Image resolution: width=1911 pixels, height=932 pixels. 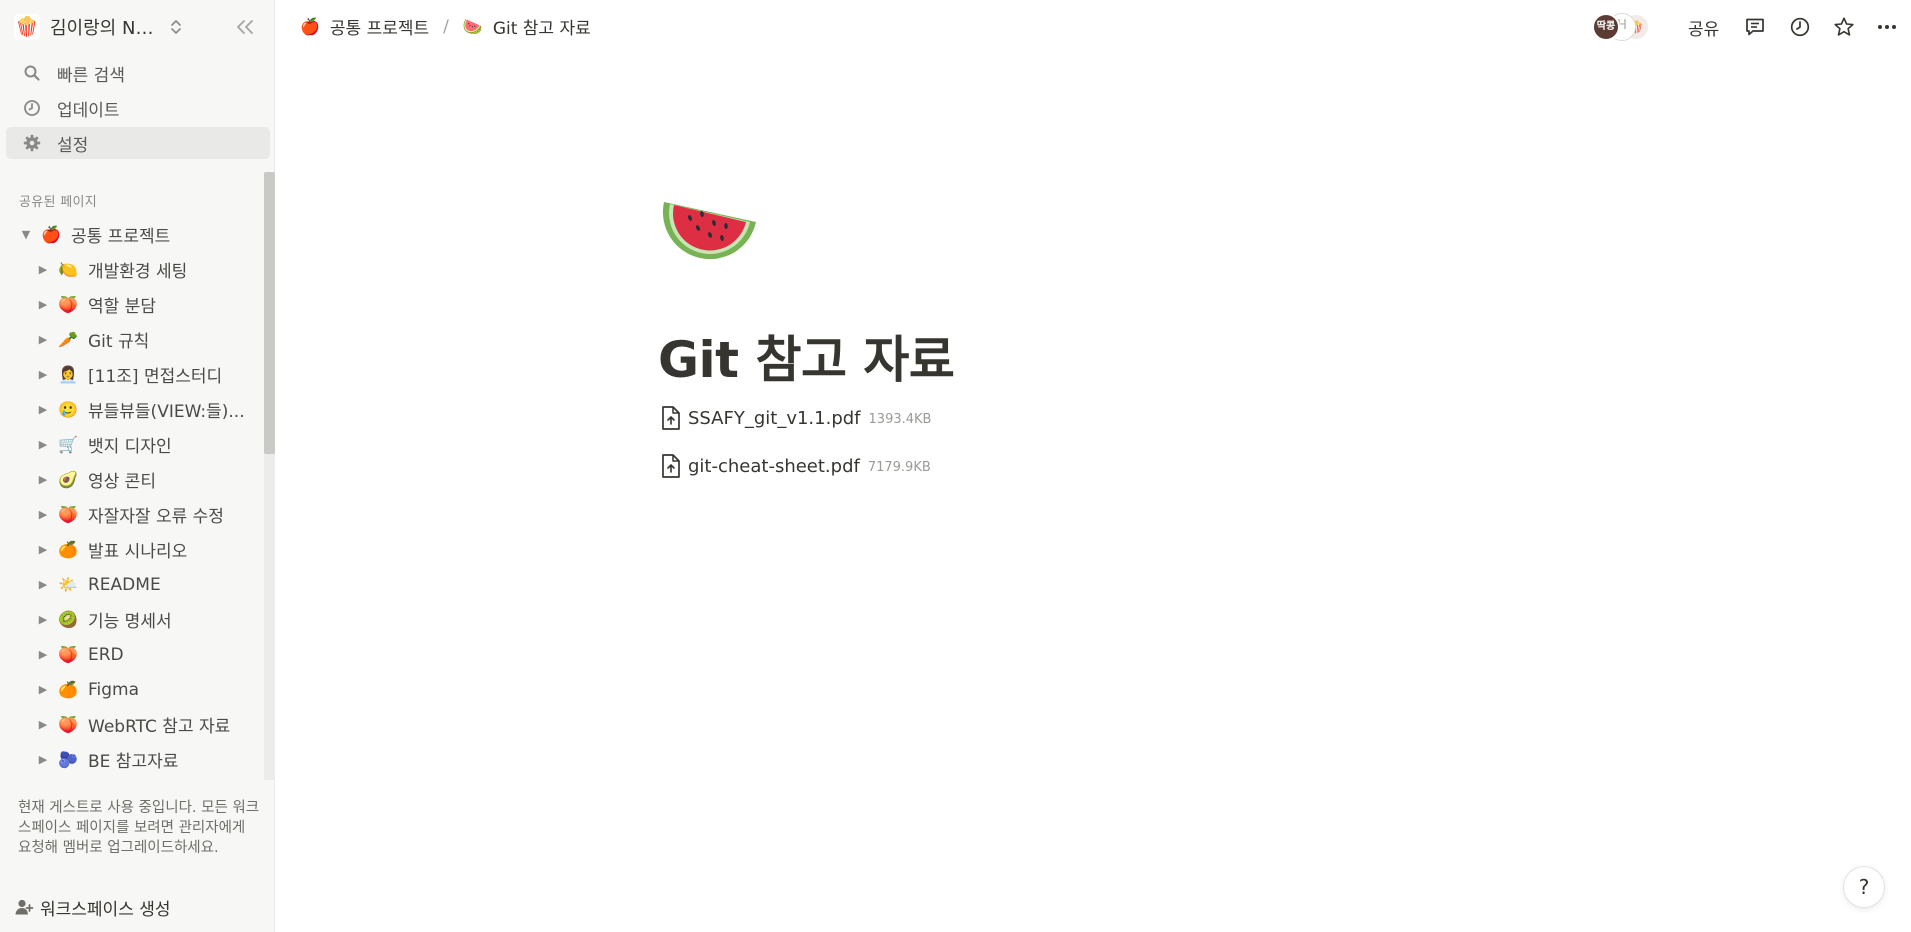 What do you see at coordinates (68, 619) in the screenshot?
I see `tree-item-emoji: 🥝` at bounding box center [68, 619].